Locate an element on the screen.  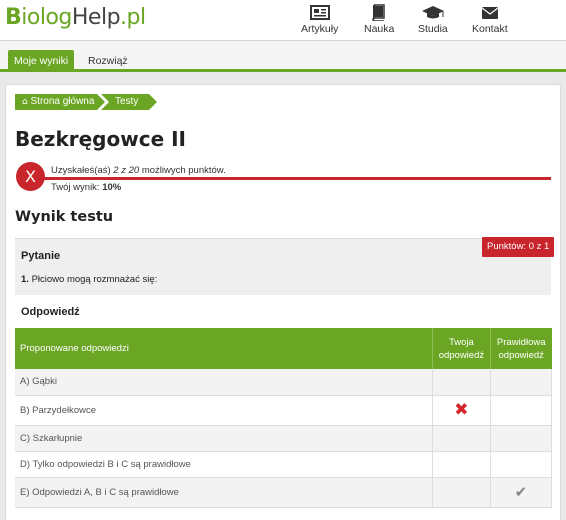
tab-solve: Rozwiąż is located at coordinates (108, 61).